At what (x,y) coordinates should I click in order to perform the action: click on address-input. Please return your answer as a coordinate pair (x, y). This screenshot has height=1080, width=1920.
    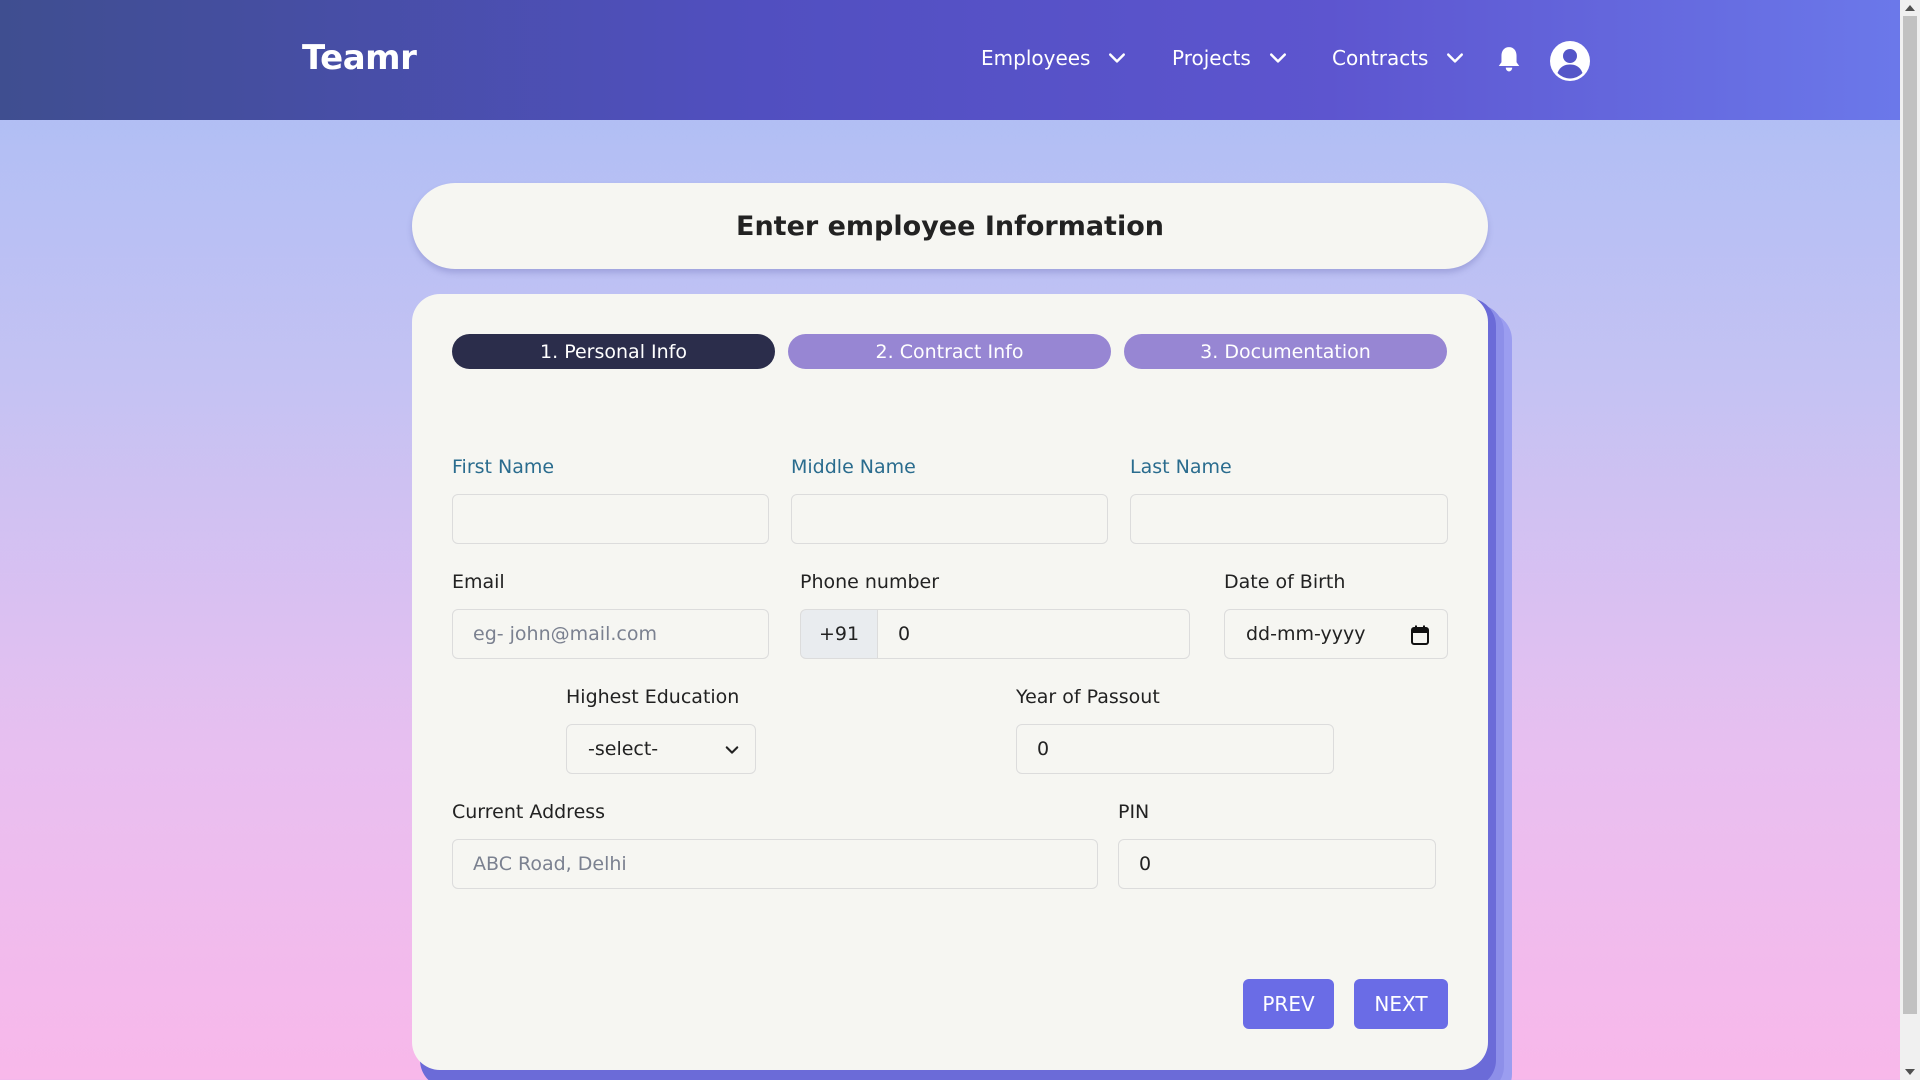
    Looking at the image, I should click on (775, 864).